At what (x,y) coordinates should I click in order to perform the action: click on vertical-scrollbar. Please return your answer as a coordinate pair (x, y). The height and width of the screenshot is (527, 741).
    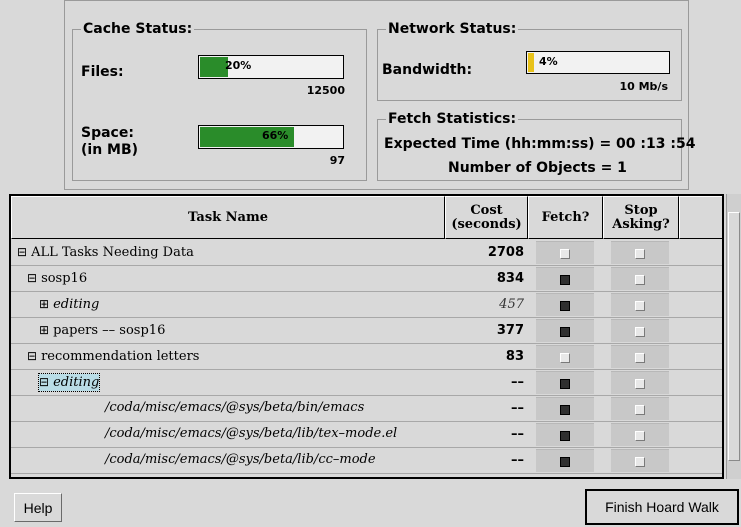
    Looking at the image, I should click on (733, 336).